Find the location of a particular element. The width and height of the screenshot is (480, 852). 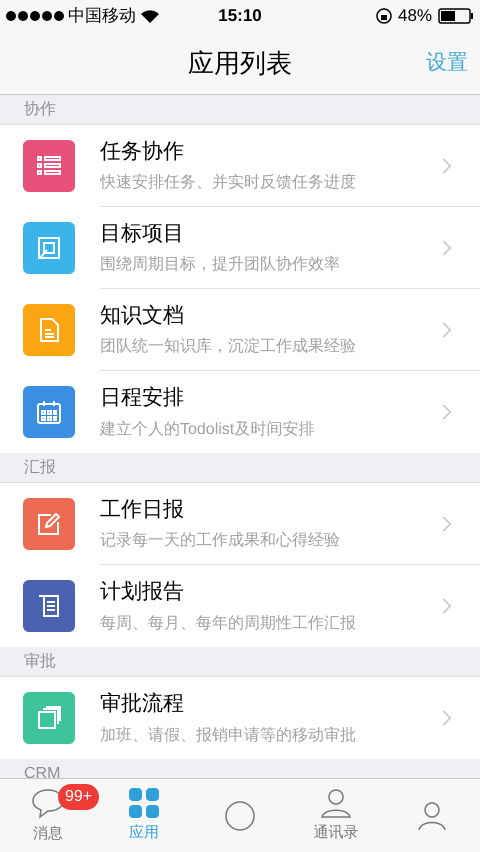

app-title: 目标项目 is located at coordinates (142, 233).